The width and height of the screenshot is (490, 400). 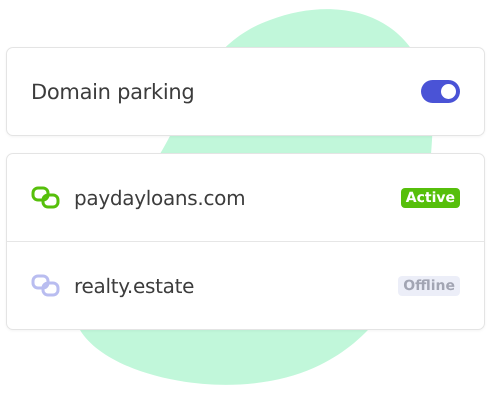 What do you see at coordinates (160, 198) in the screenshot?
I see `domain-name: paydayloans.com` at bounding box center [160, 198].